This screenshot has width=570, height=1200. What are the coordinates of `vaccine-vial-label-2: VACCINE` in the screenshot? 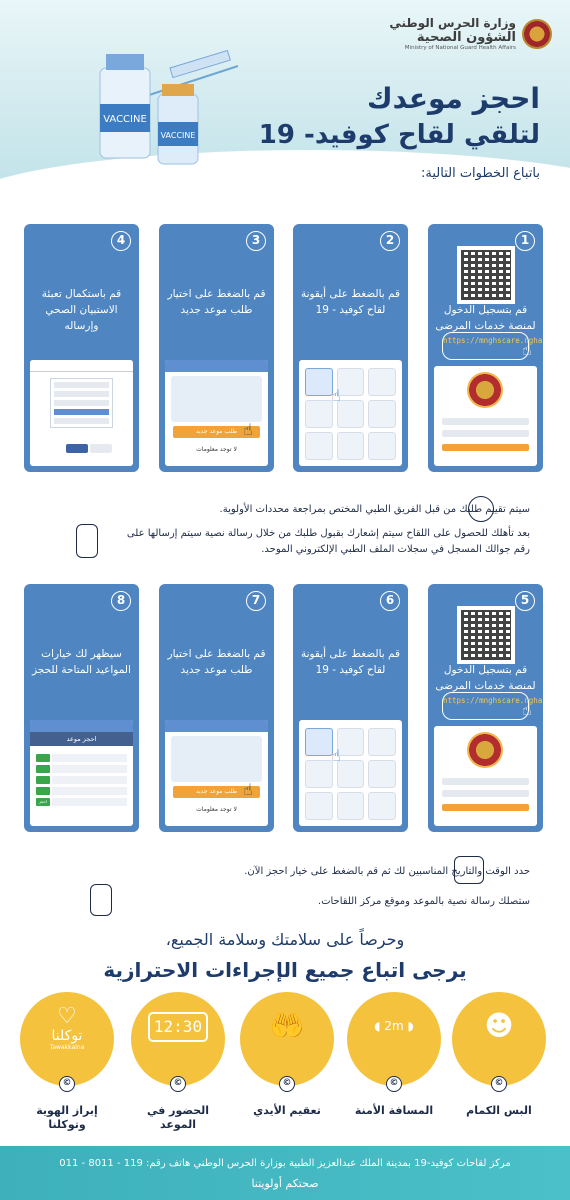 It's located at (178, 135).